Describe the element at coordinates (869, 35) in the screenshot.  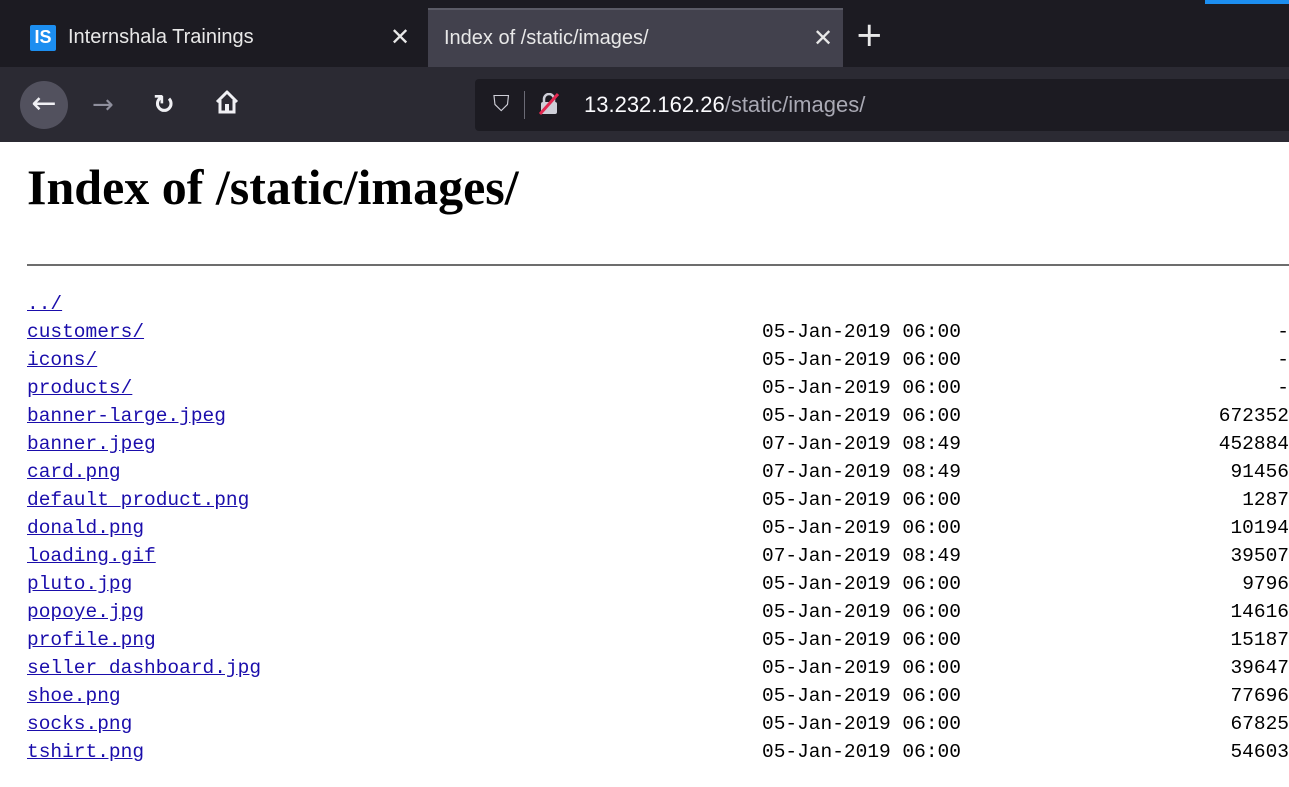
I see `plus-icon: +` at that location.